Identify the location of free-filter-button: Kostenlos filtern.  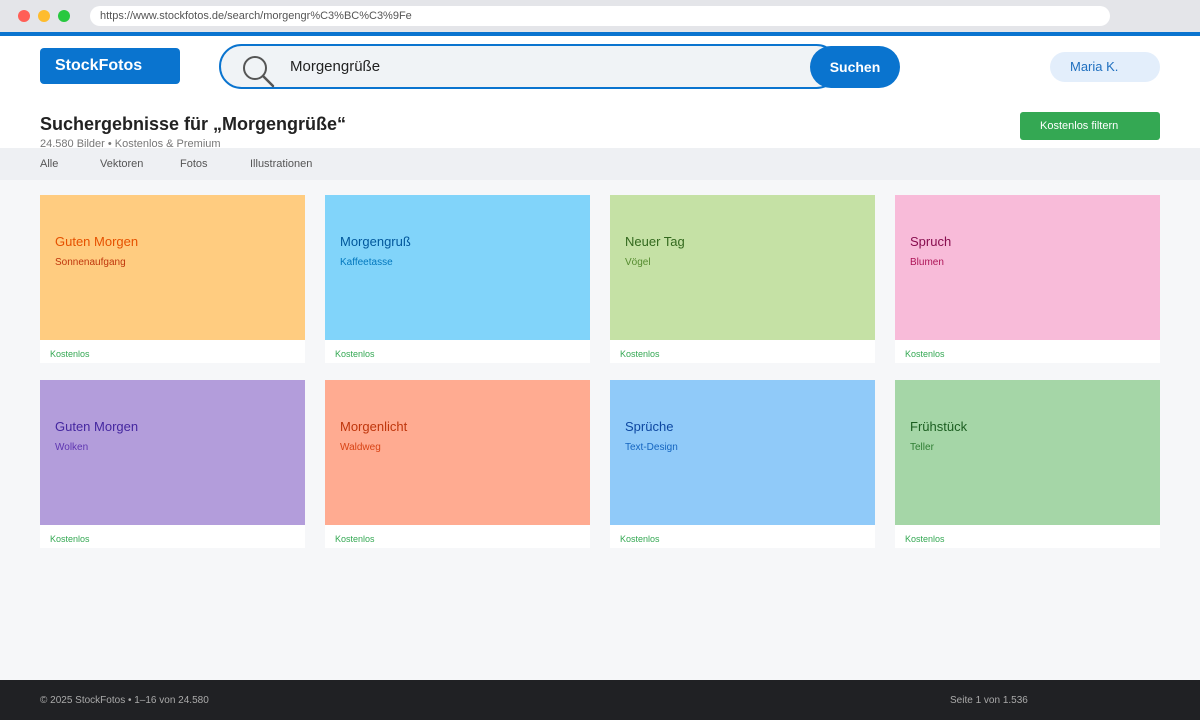
(1090, 126).